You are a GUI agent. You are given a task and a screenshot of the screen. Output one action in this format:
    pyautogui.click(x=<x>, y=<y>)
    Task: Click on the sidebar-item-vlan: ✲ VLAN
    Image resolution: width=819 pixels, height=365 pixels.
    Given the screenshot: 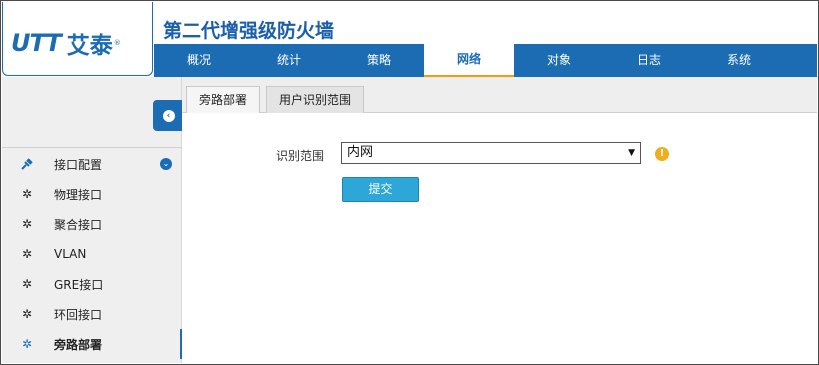 What is the action you would take?
    pyautogui.click(x=92, y=254)
    